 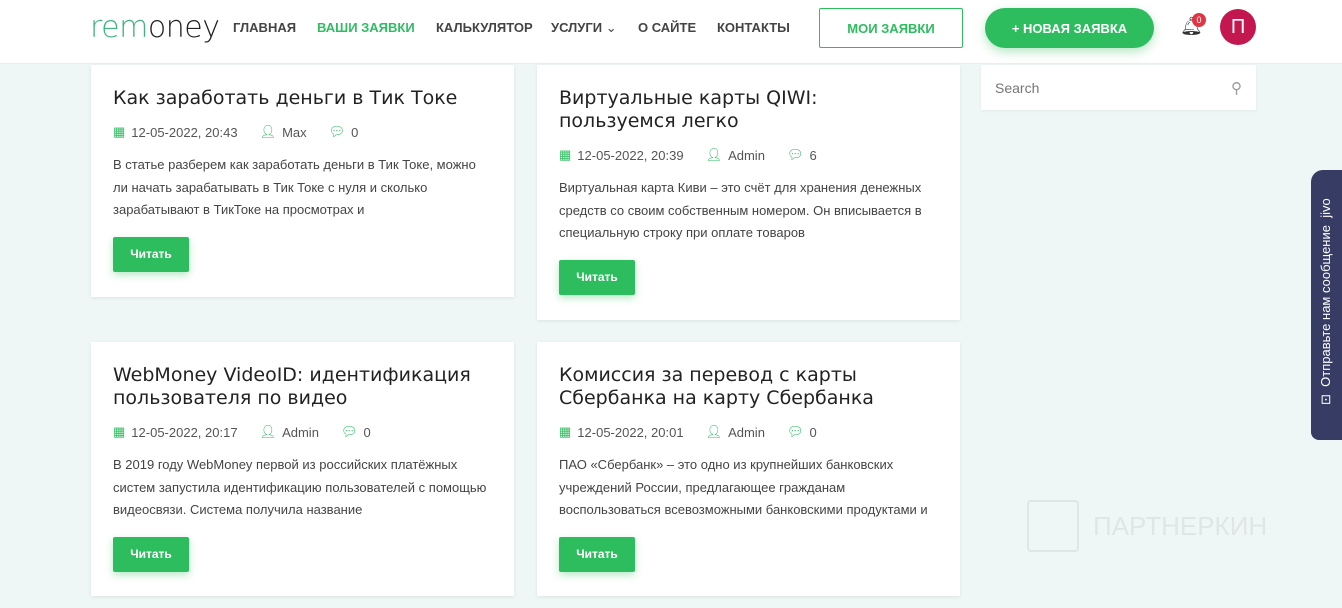 I want to click on nav-calculator: КАЛЬКУЛЯТОР, so click(x=484, y=27).